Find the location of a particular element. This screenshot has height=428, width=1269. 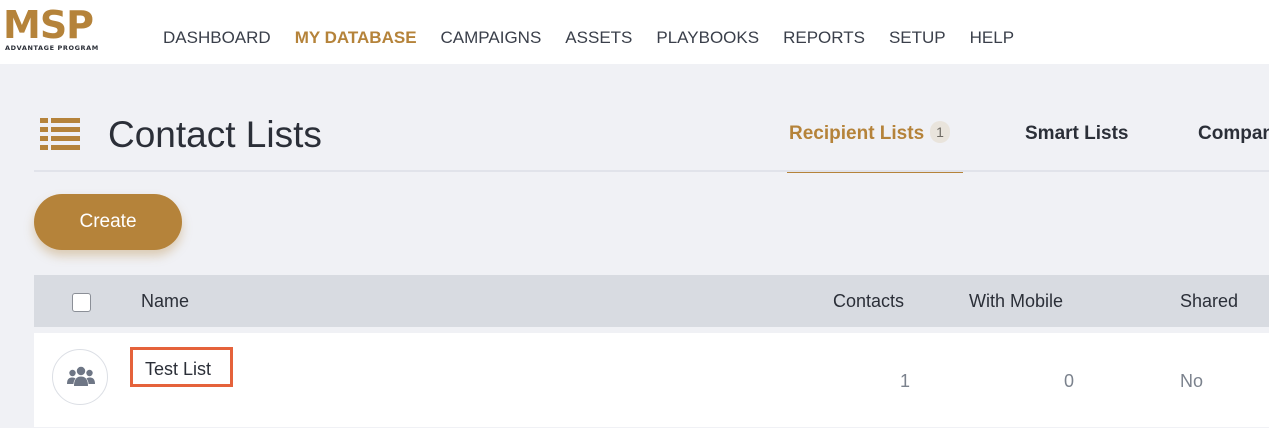

table-header: Name Contacts With Mobile Shared is located at coordinates (651, 301).